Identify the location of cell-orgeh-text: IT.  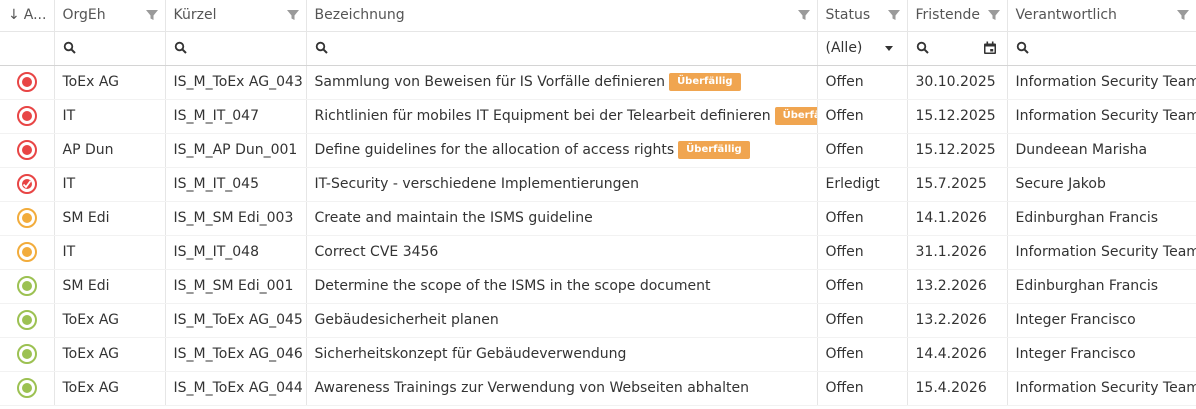
(69, 252).